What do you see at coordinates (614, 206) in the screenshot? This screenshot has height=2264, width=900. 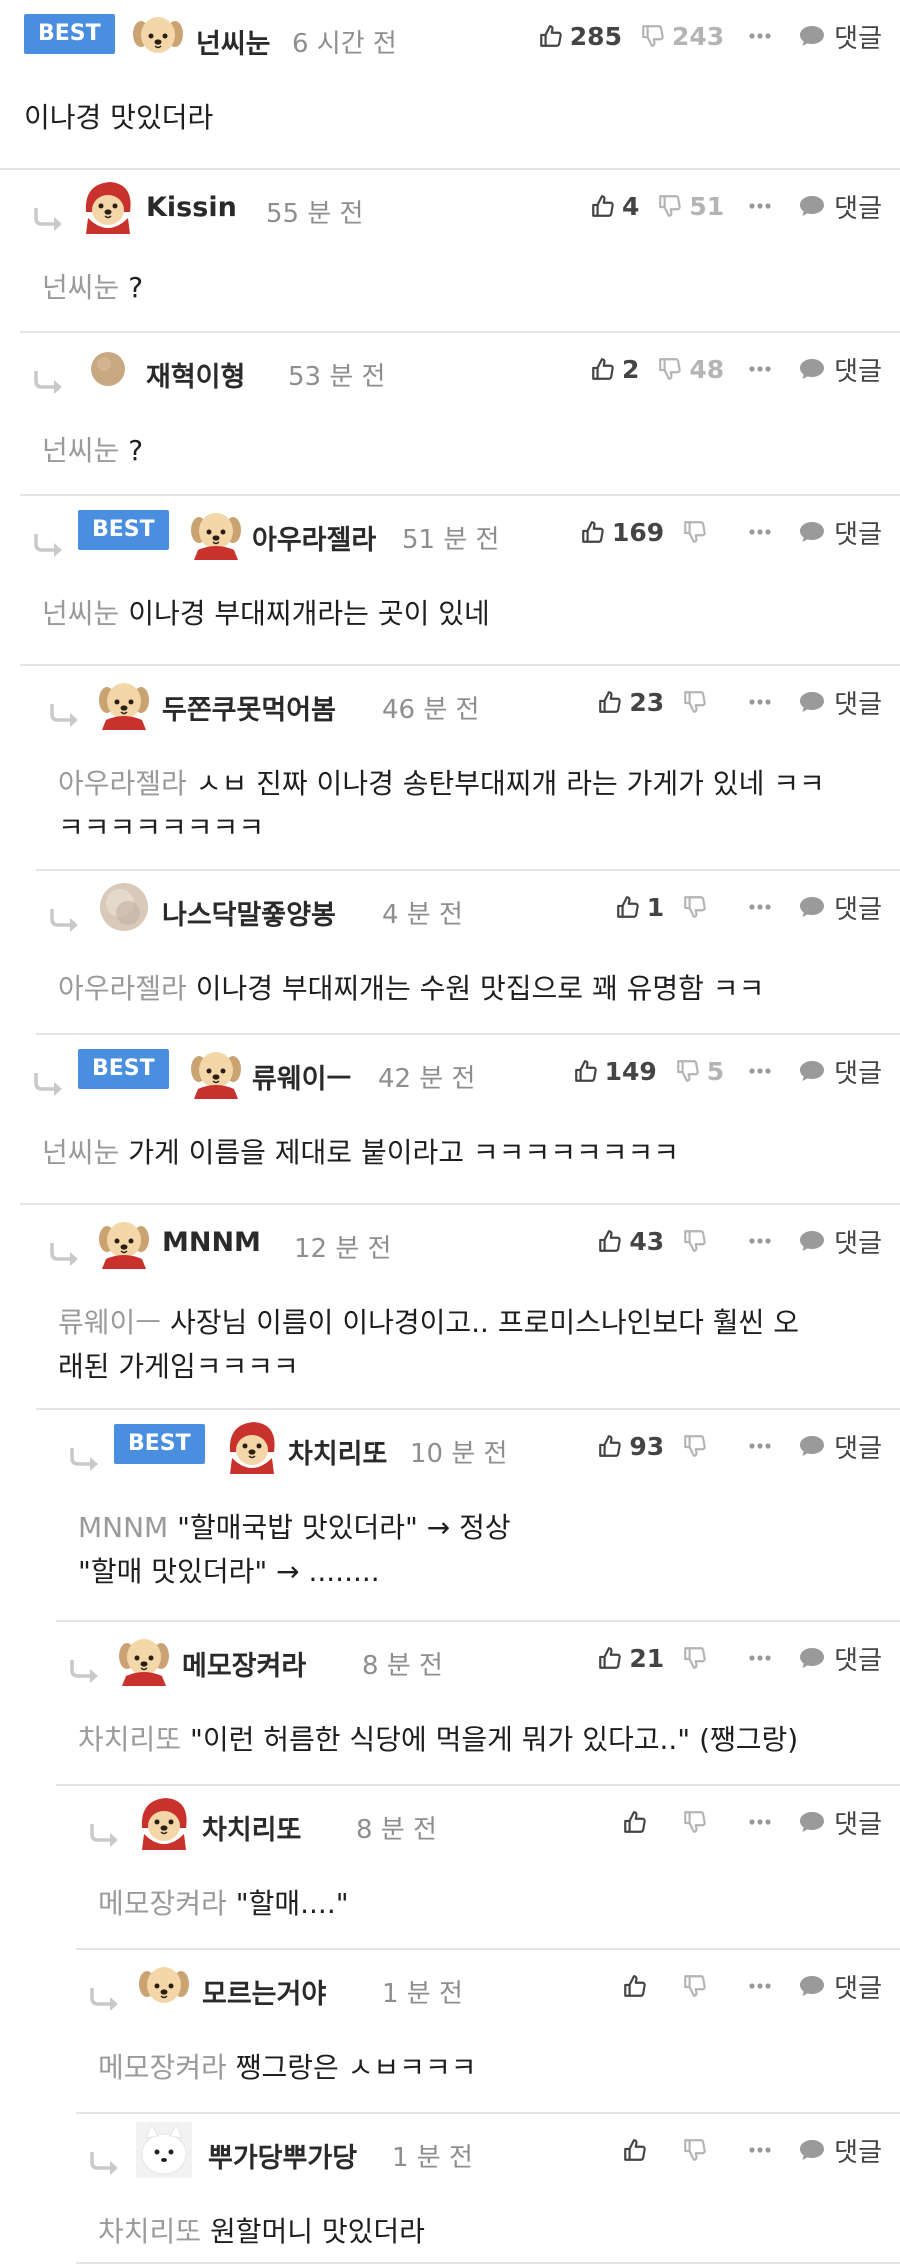 I see `upvote-button: 4` at bounding box center [614, 206].